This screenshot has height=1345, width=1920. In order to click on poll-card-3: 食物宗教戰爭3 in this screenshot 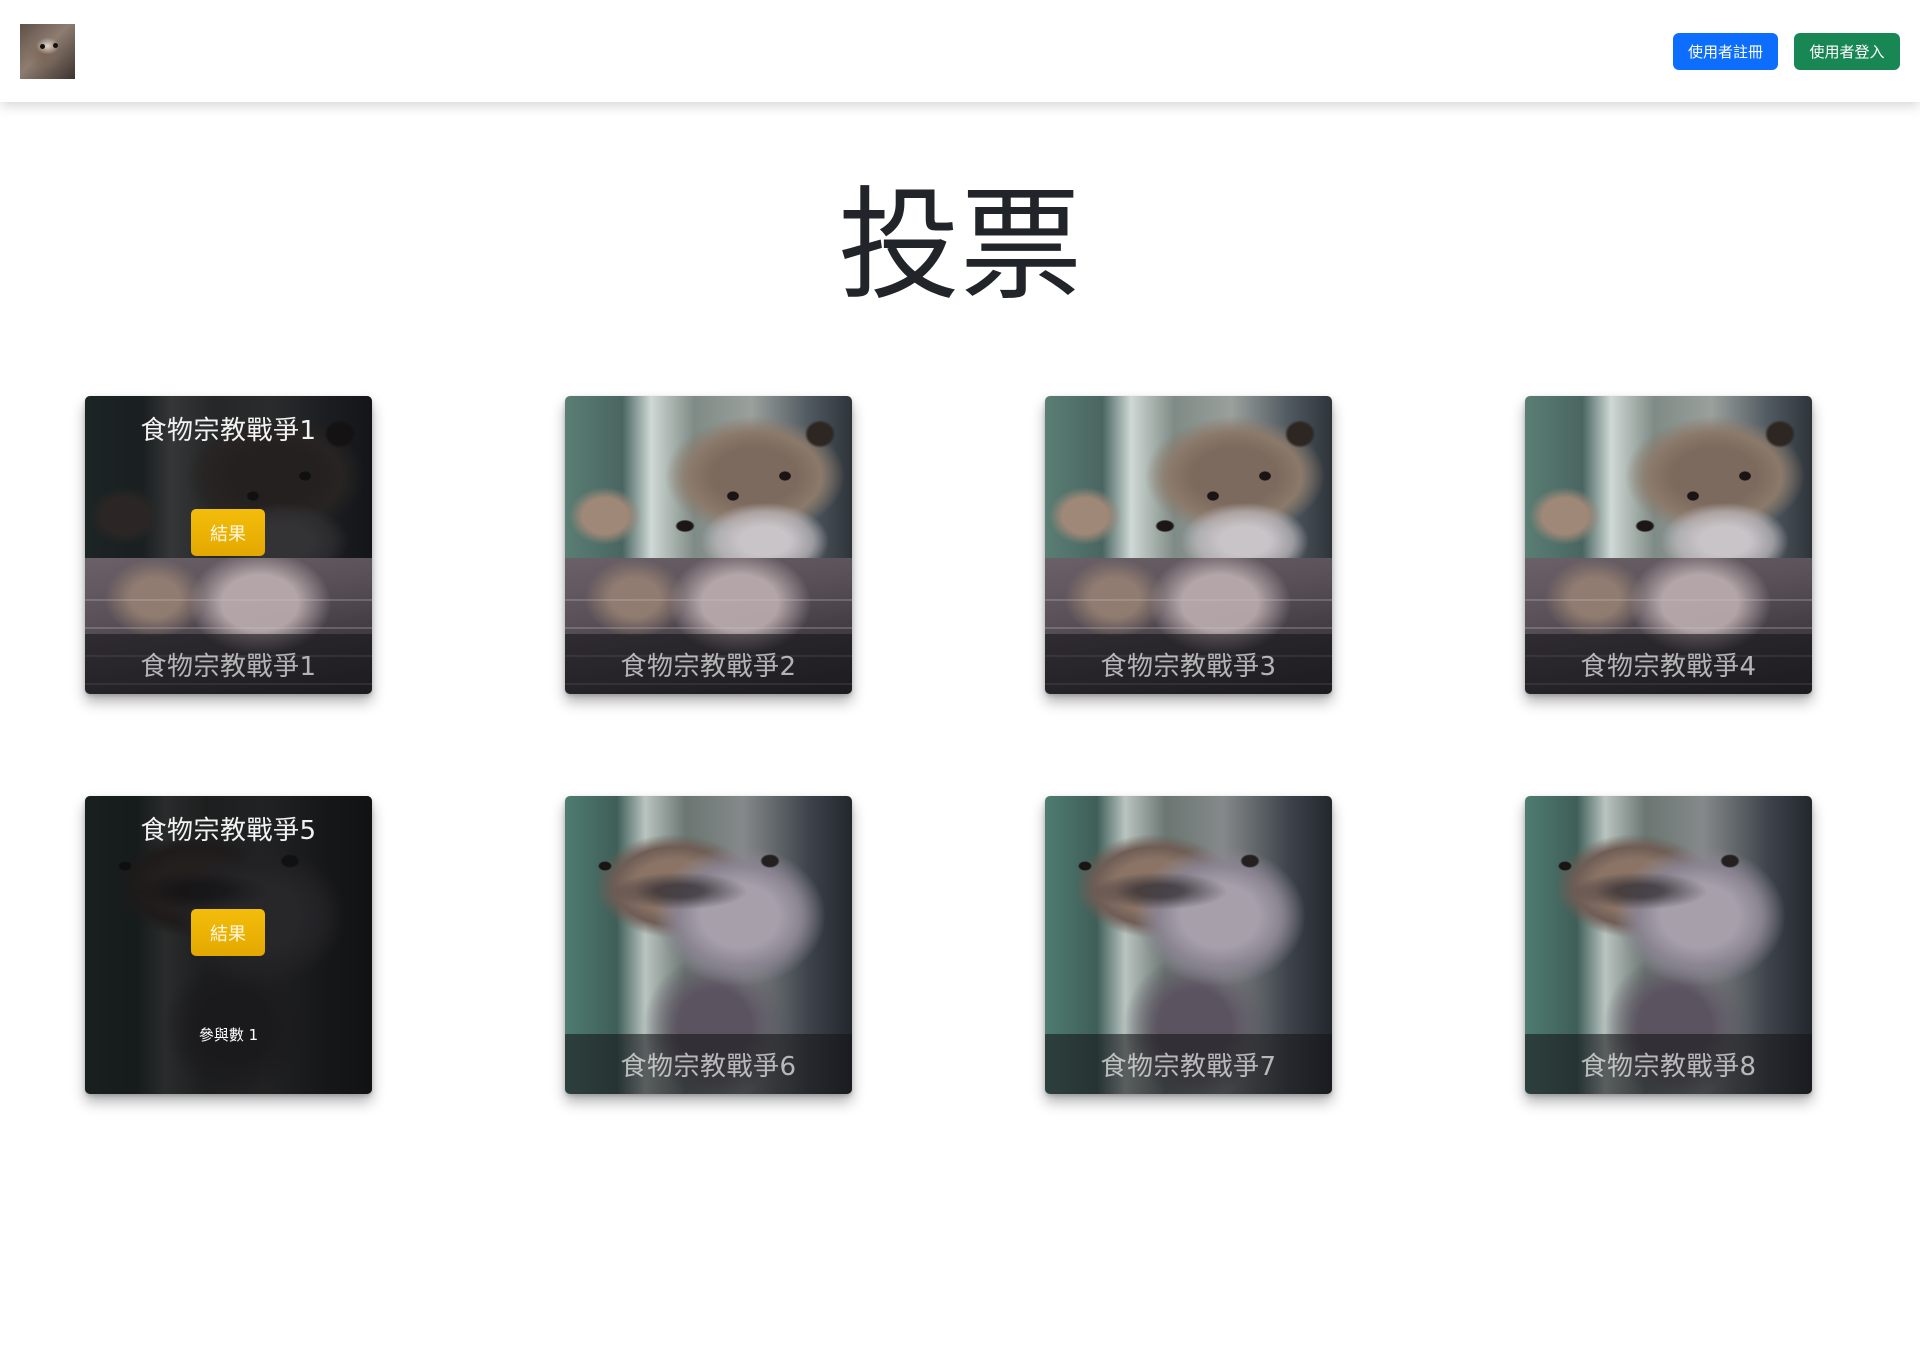, I will do `click(1188, 545)`.